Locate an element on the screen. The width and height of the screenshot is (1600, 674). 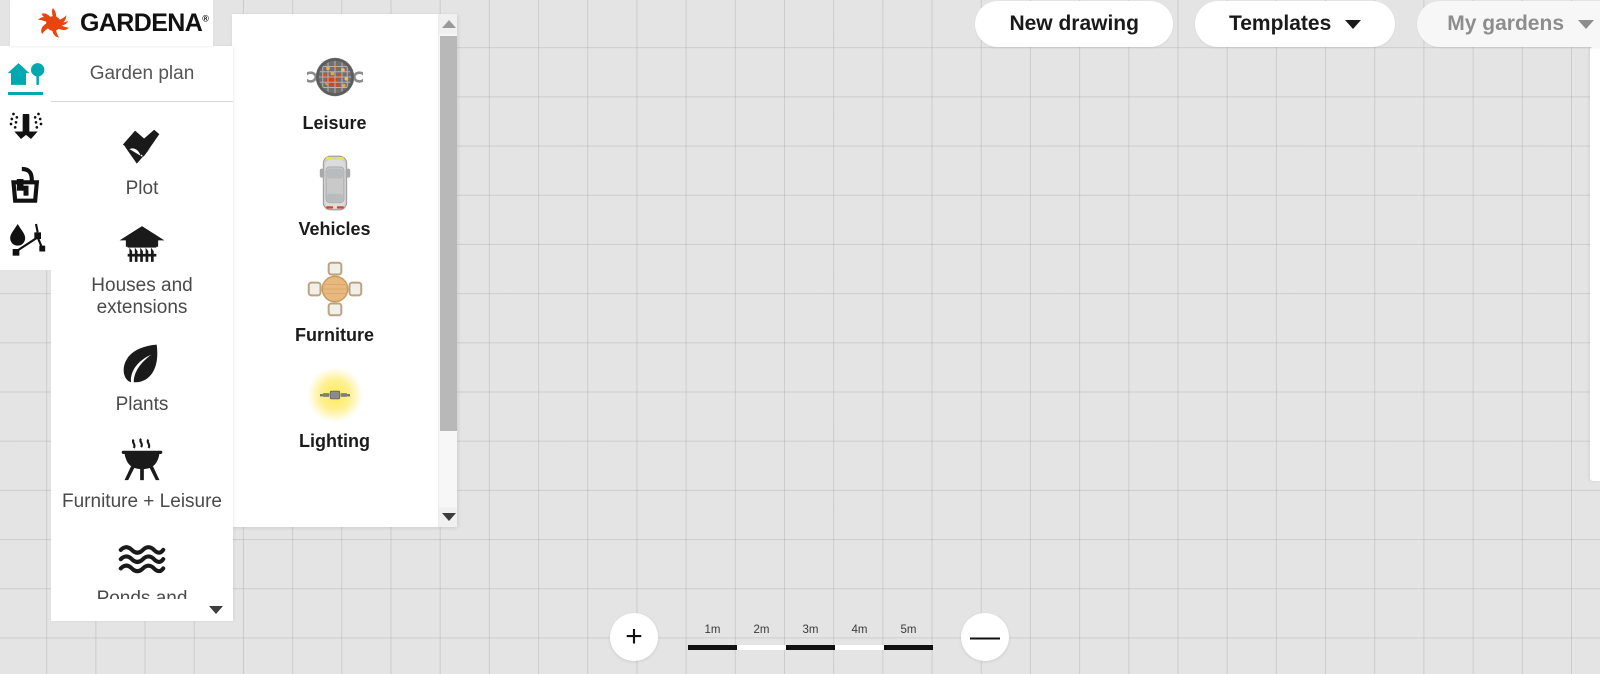
scrollbar-down-button is located at coordinates (448, 517).